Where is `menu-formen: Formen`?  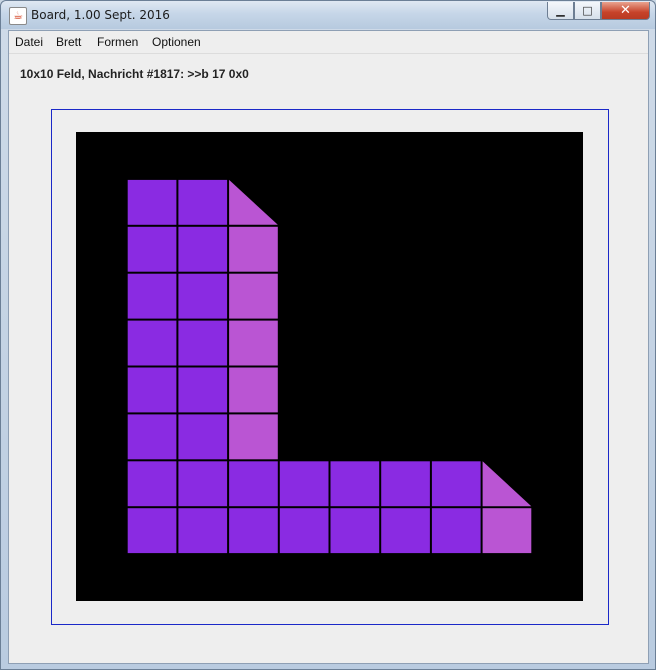
menu-formen: Formen is located at coordinates (117, 42).